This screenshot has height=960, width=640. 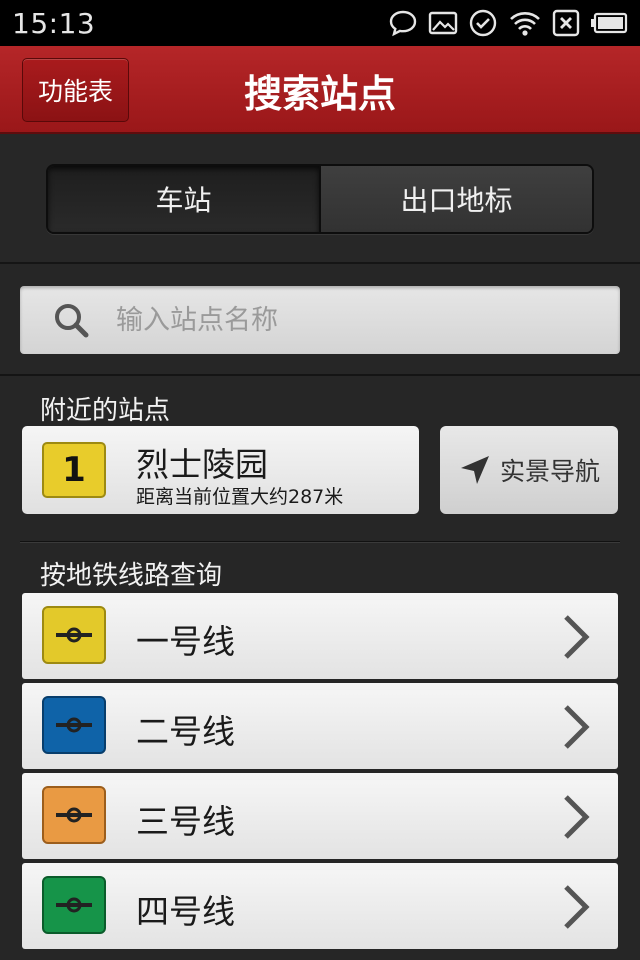 I want to click on segmented-control: 车站 出口地标, so click(x=320, y=199).